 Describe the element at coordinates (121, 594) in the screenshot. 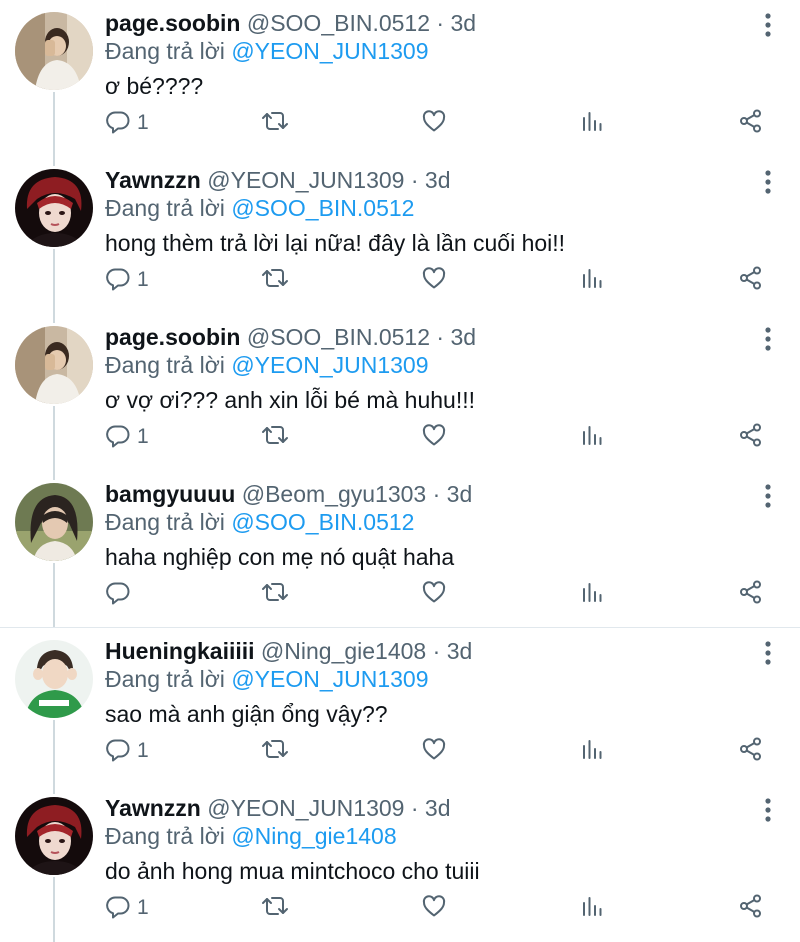

I see `reply-button` at that location.